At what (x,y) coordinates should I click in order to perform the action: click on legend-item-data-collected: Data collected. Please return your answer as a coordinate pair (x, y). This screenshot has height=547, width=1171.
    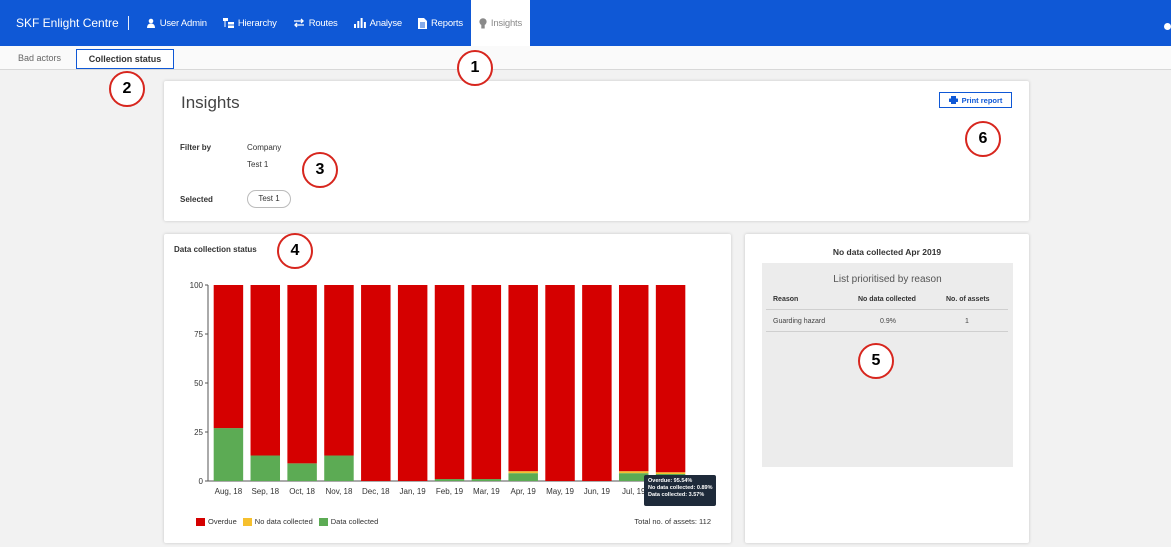
    Looking at the image, I should click on (348, 521).